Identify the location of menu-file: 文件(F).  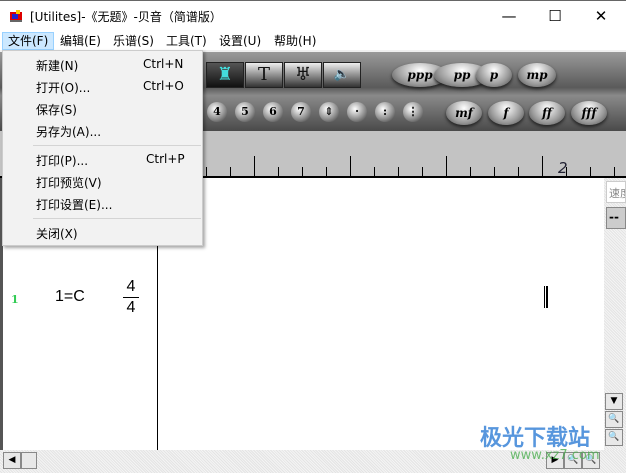
(28, 41).